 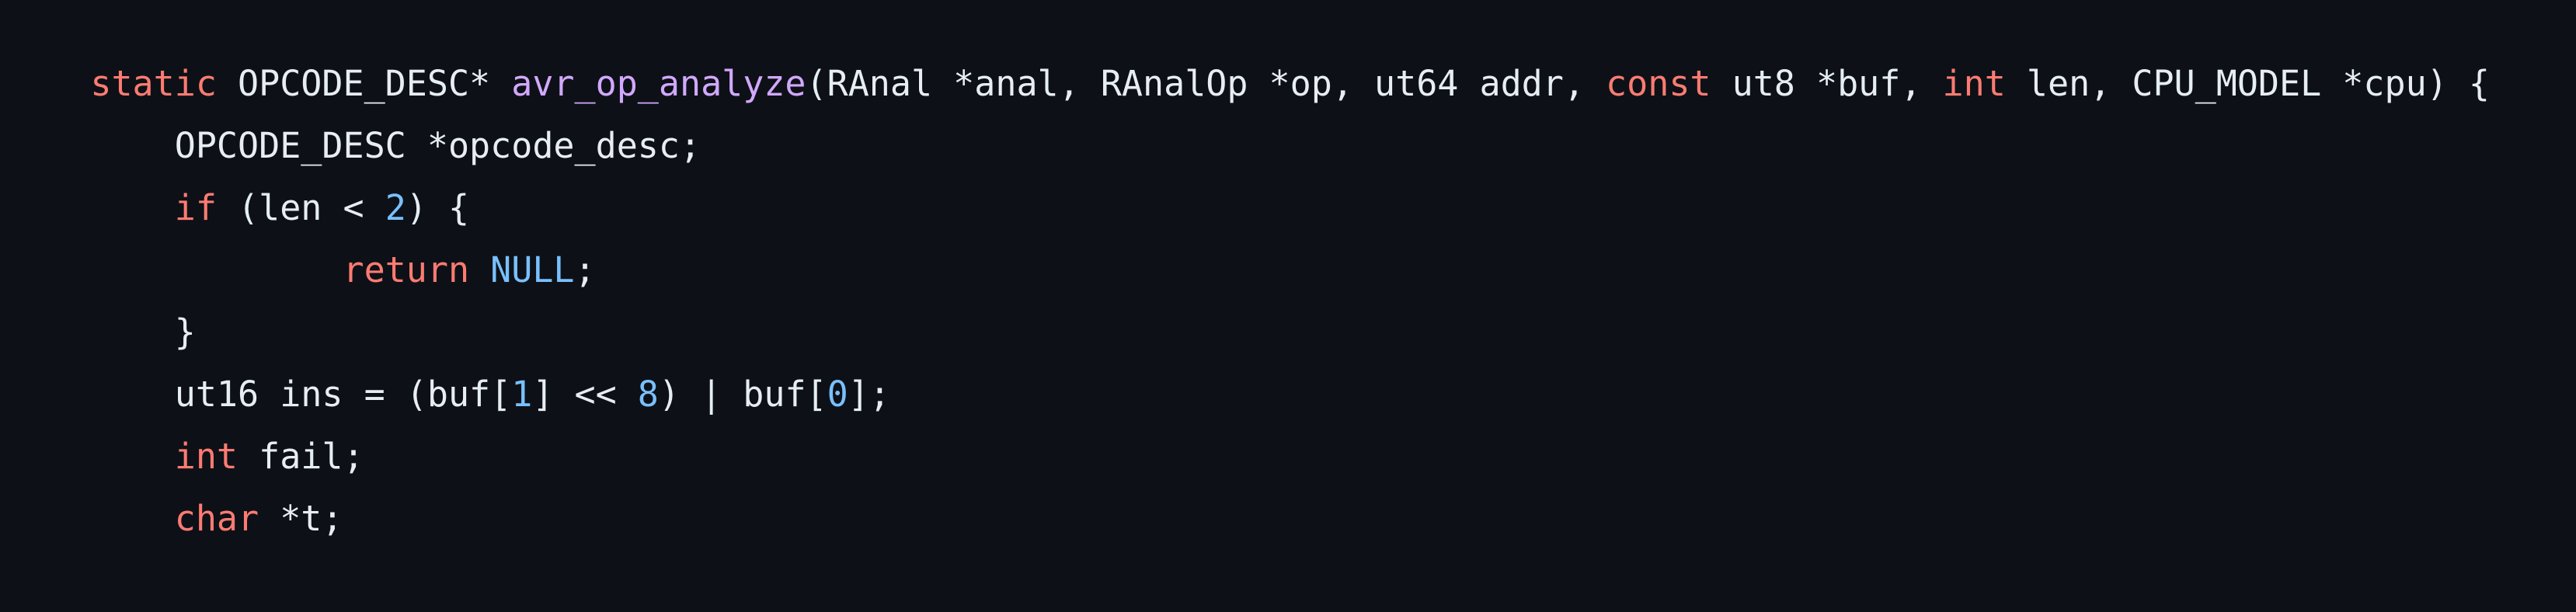 What do you see at coordinates (101, 296) in the screenshot?
I see `code-line-5: }` at bounding box center [101, 296].